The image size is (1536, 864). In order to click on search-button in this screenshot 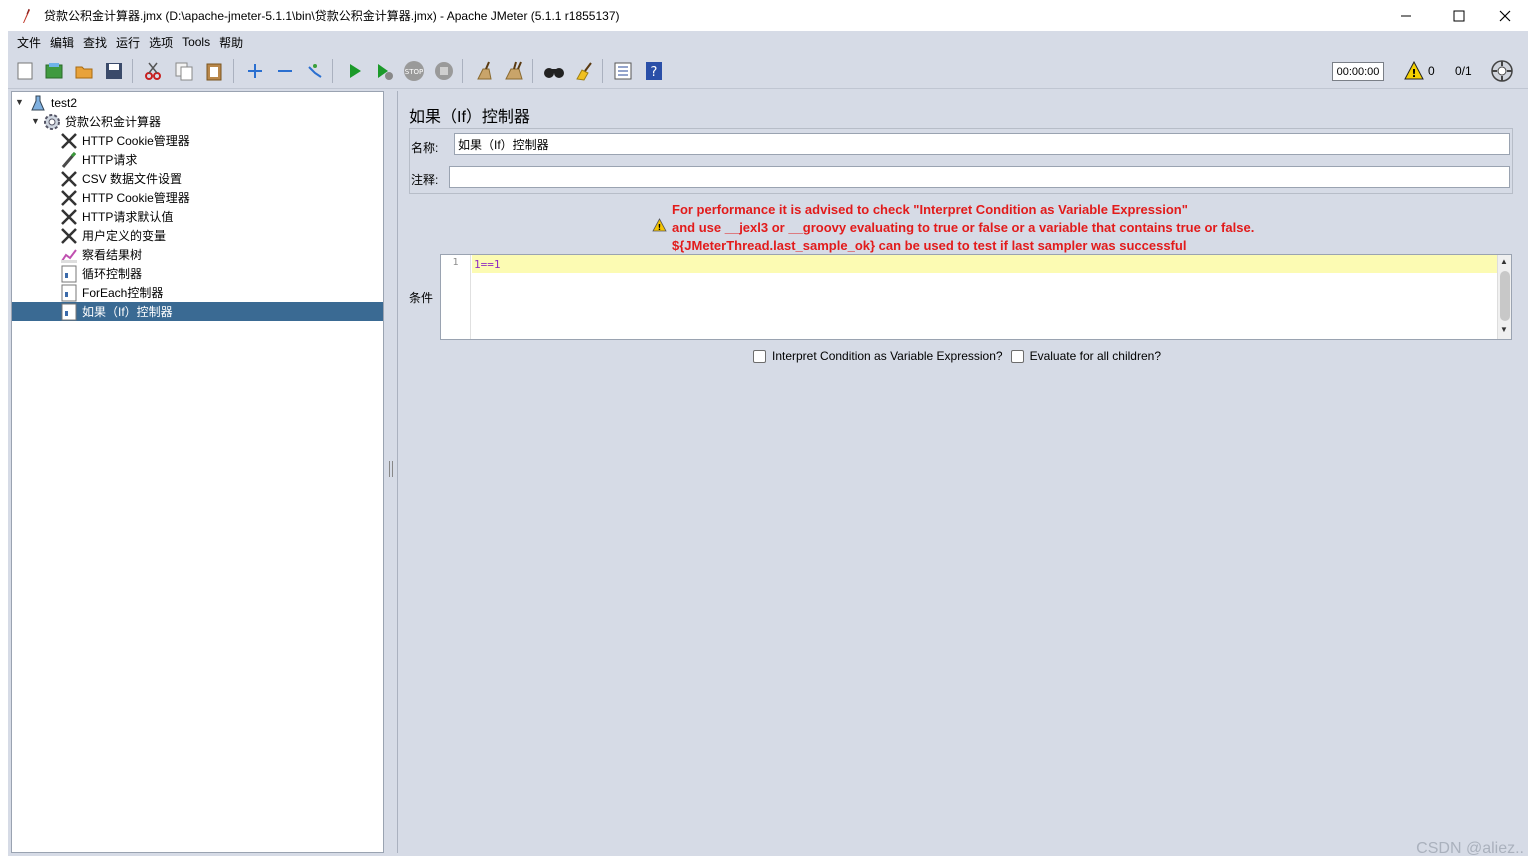, I will do `click(554, 71)`.